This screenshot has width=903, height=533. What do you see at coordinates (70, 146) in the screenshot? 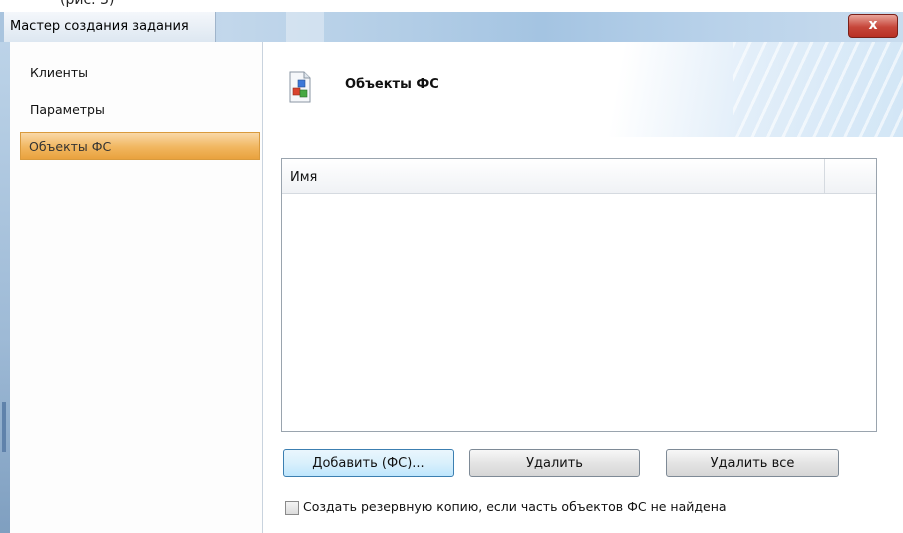
I see `sidebar-item-label: Объекты ФС` at bounding box center [70, 146].